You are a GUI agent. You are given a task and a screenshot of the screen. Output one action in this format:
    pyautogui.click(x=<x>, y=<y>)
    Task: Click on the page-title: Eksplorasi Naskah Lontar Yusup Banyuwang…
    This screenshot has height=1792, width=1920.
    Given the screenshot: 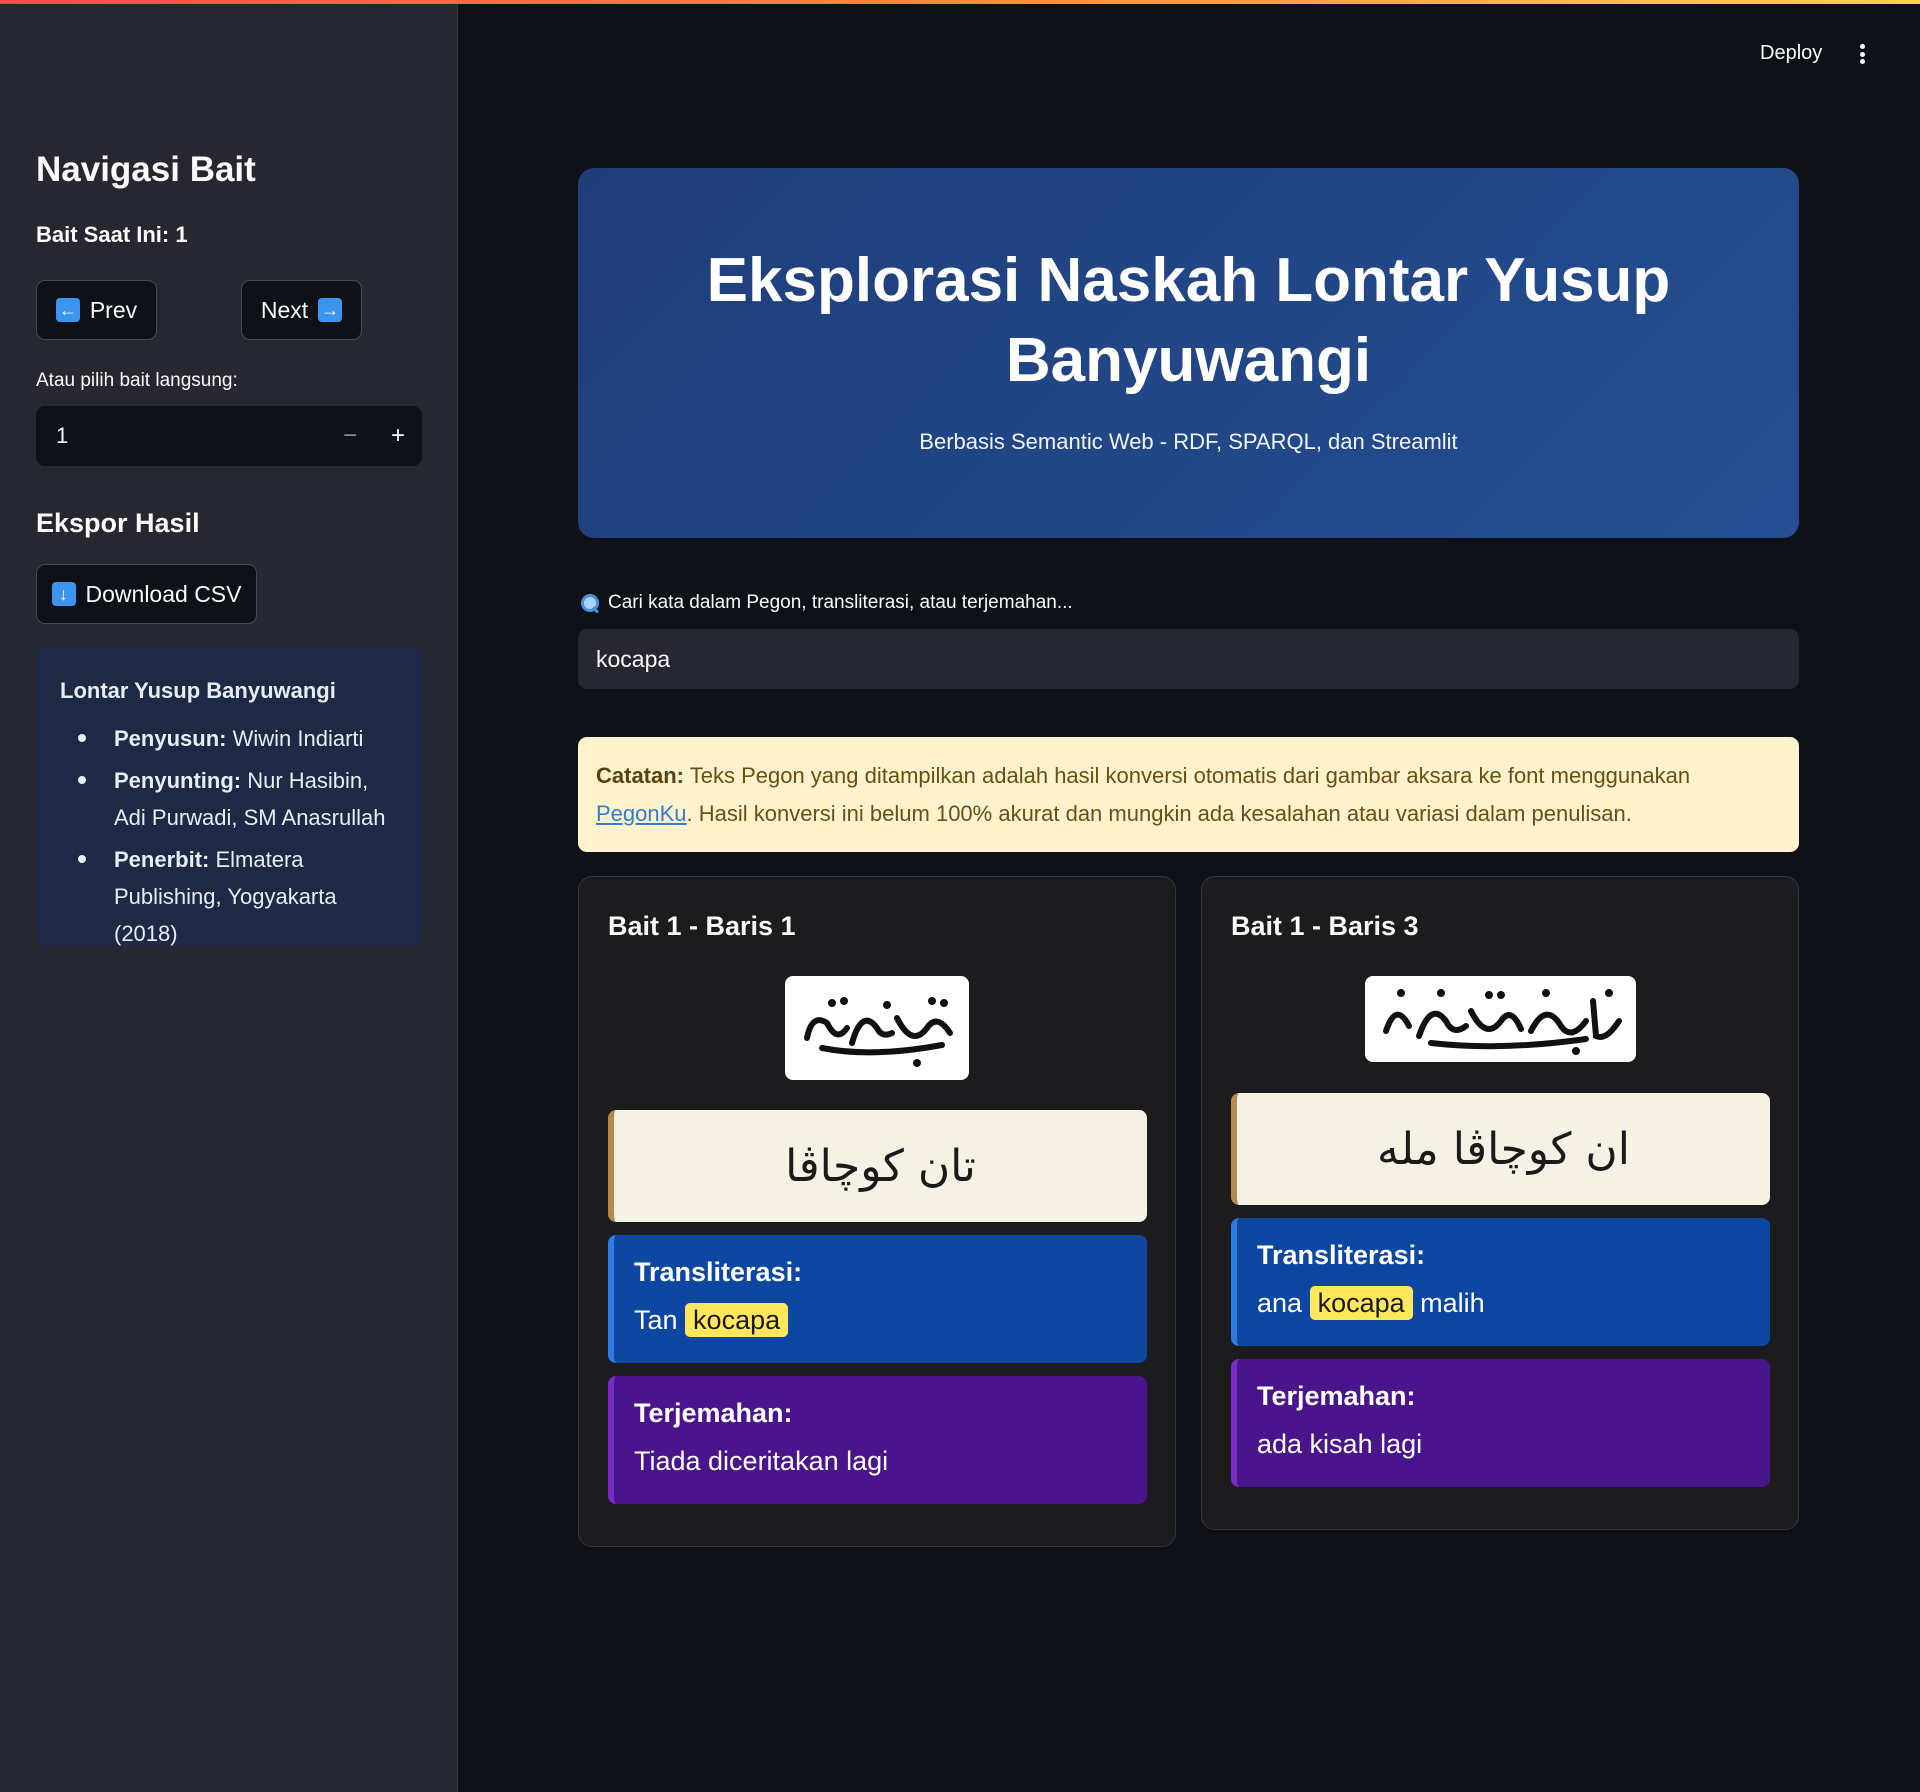 What is the action you would take?
    pyautogui.click(x=1188, y=320)
    